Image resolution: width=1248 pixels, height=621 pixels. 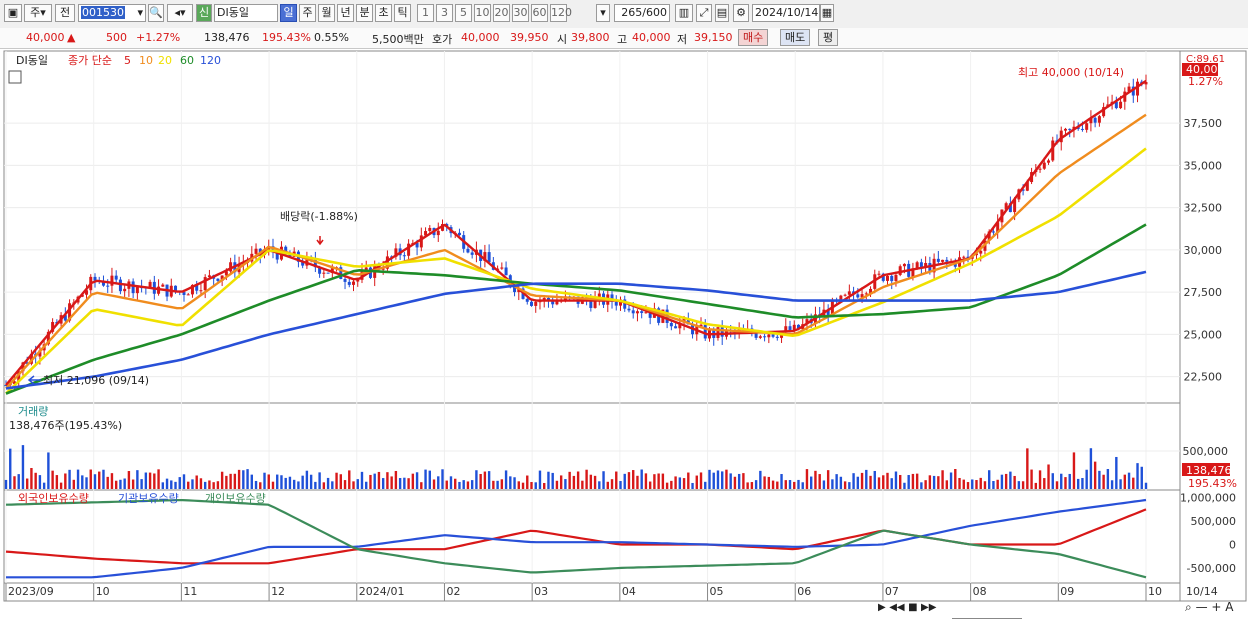 What do you see at coordinates (1203, 292) in the screenshot?
I see `y-tick-label: 27,500` at bounding box center [1203, 292].